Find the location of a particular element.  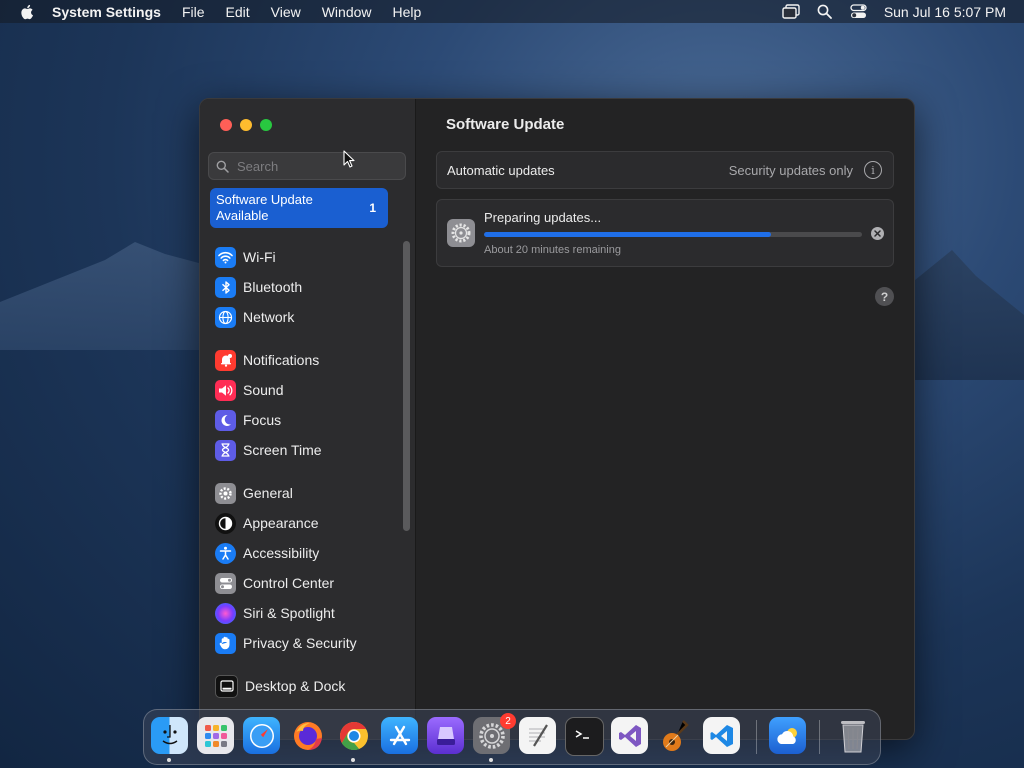

settings-icon: 2 is located at coordinates (494, 733).